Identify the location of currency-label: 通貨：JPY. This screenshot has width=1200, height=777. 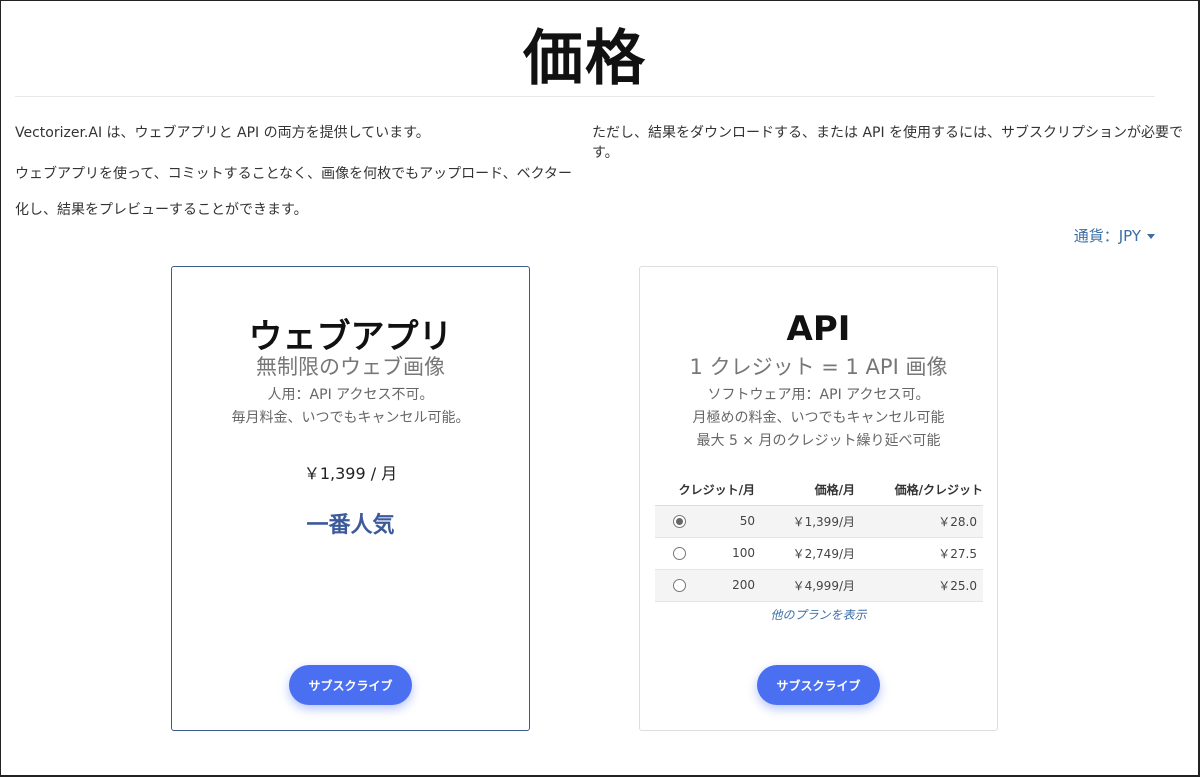
(1107, 236).